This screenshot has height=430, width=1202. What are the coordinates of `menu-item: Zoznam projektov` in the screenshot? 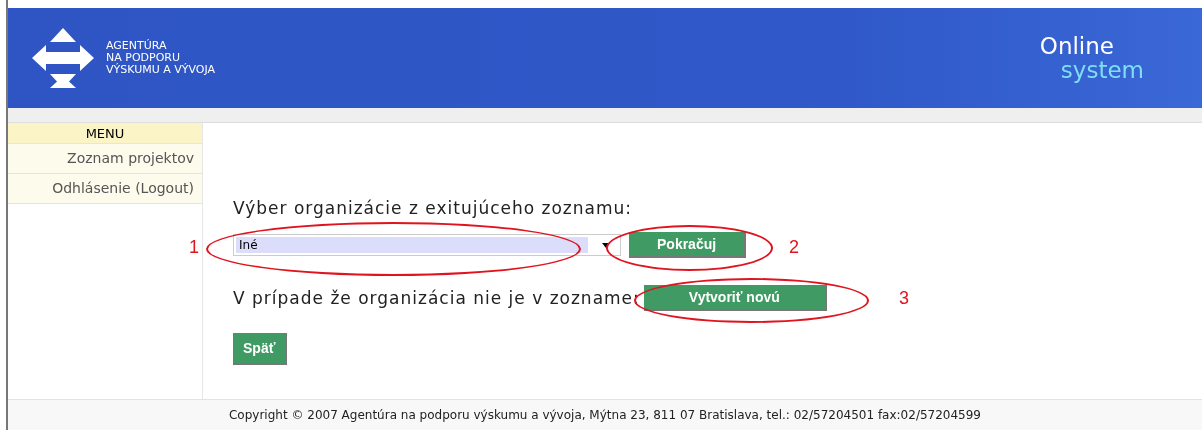 It's located at (105, 159).